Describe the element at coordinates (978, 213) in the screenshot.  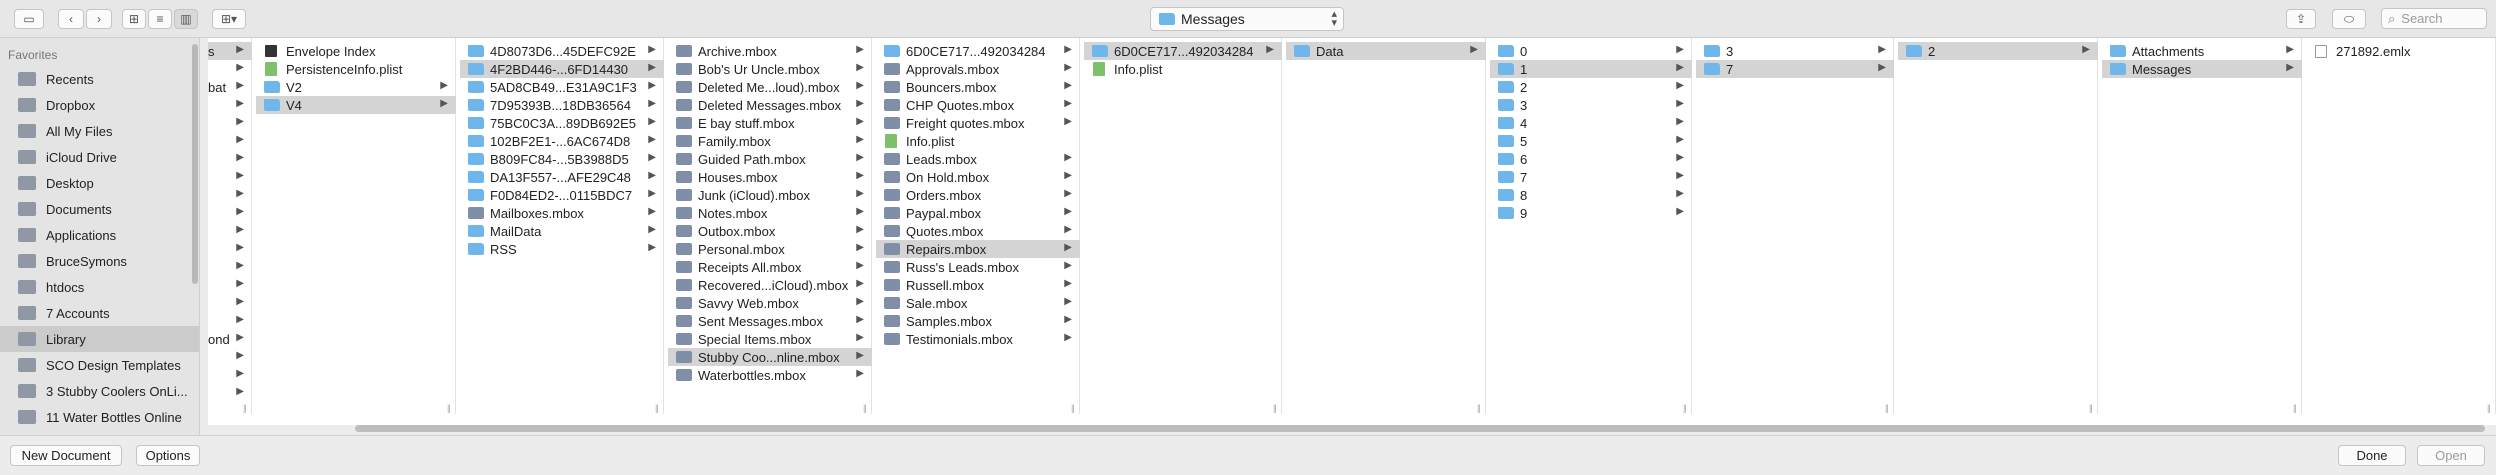
I see `column-item: Paypal.mbox ▶` at that location.